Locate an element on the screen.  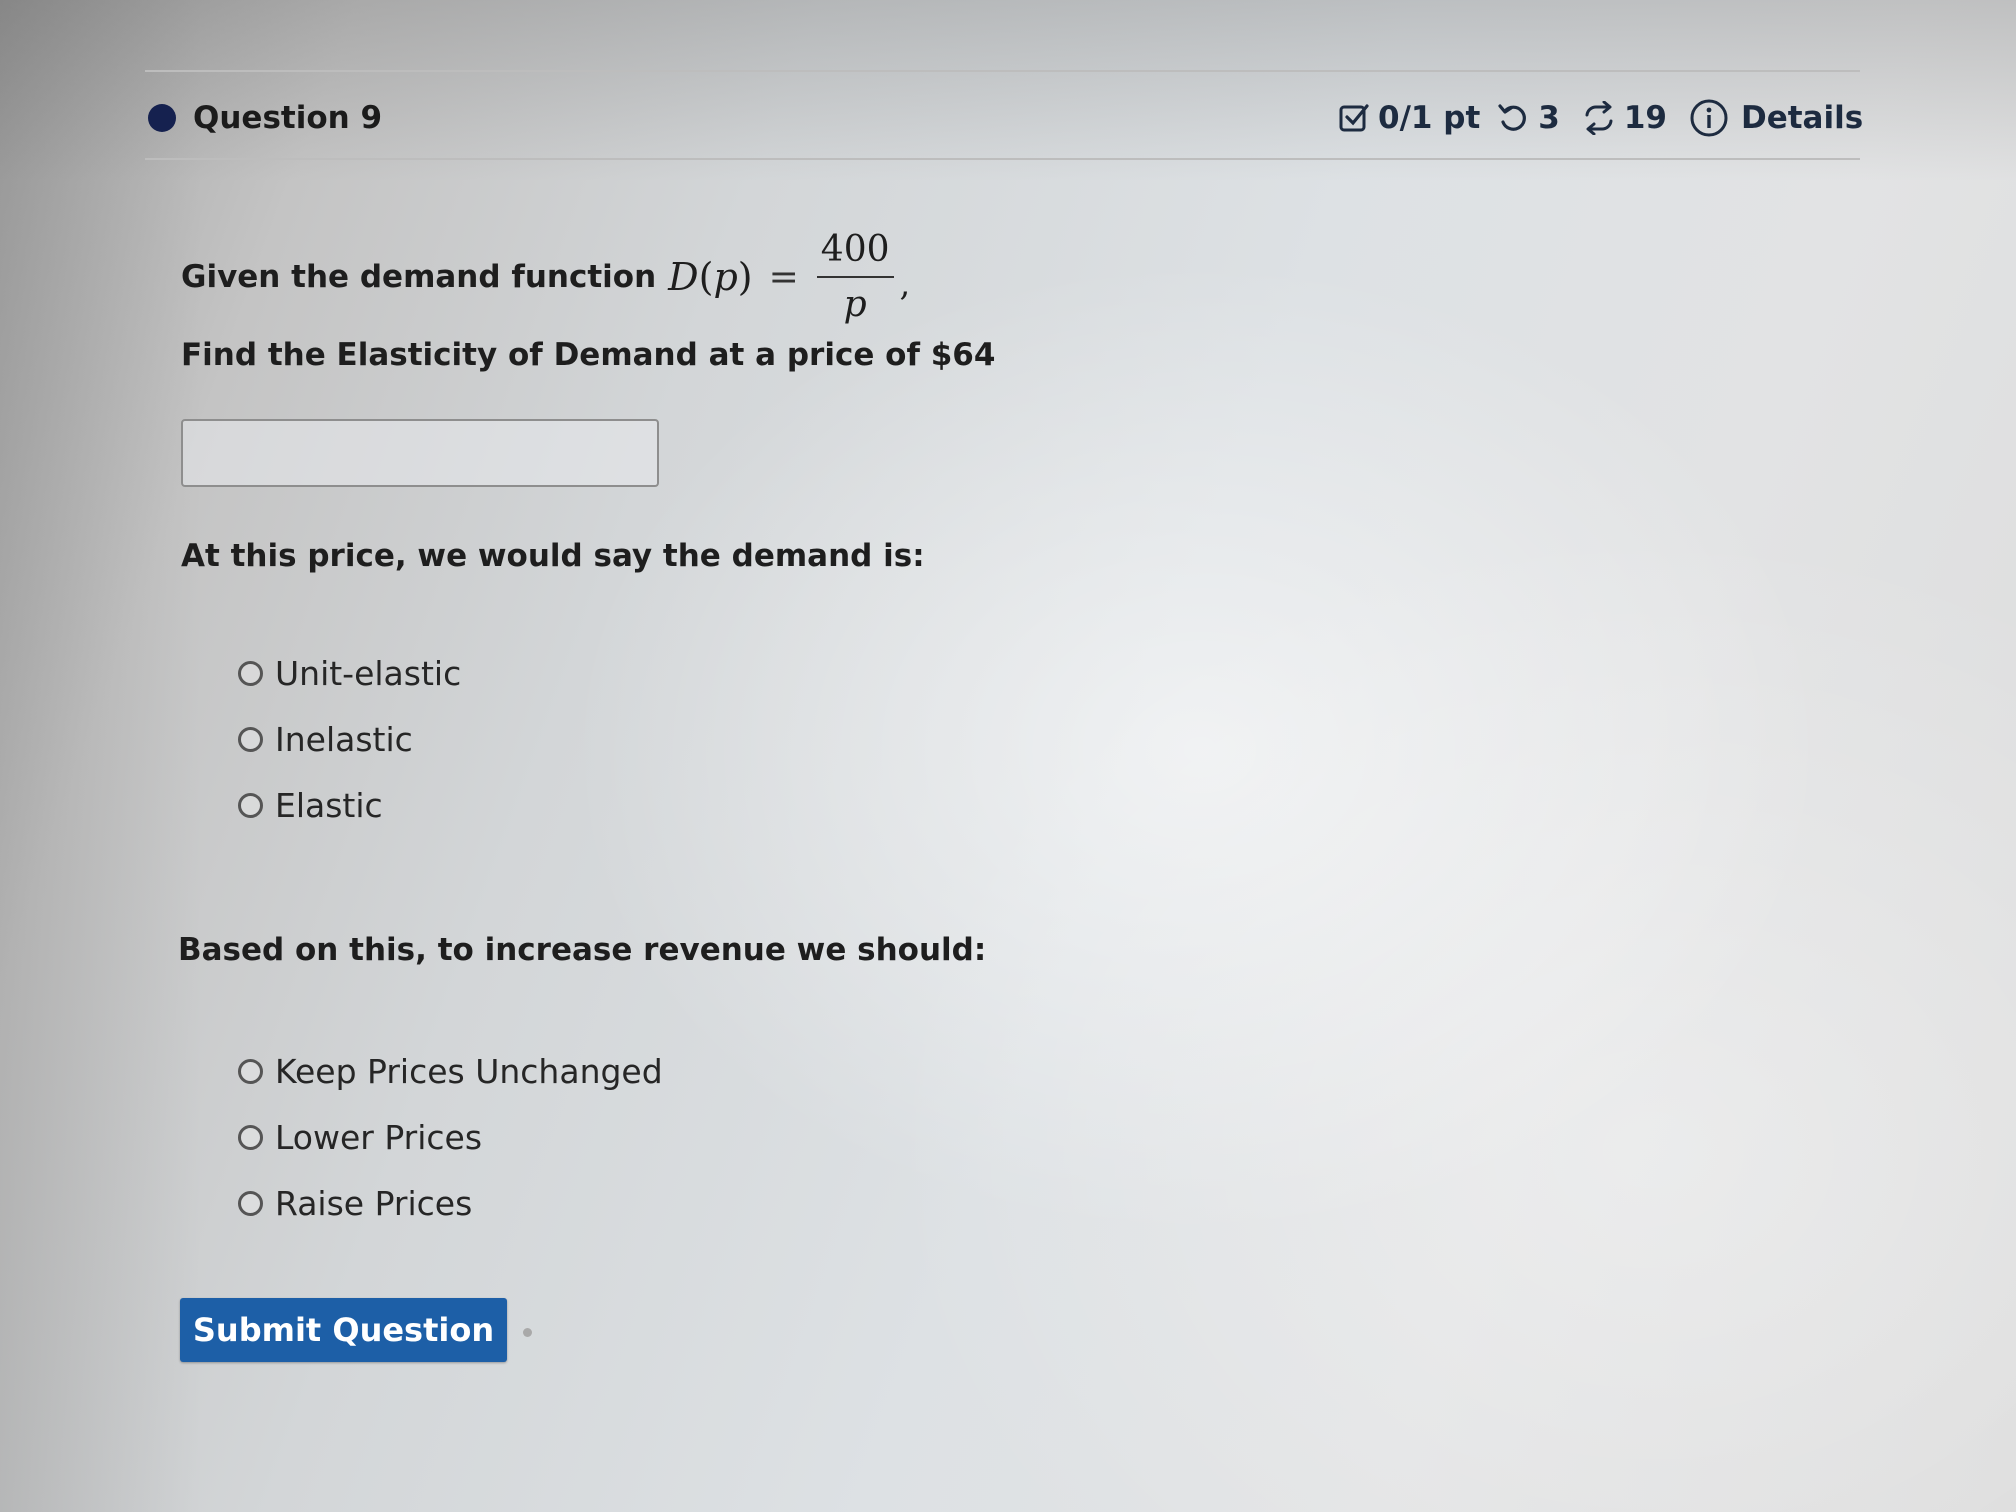
option-raise-prices: Raise Prices is located at coordinates (450, 1203).